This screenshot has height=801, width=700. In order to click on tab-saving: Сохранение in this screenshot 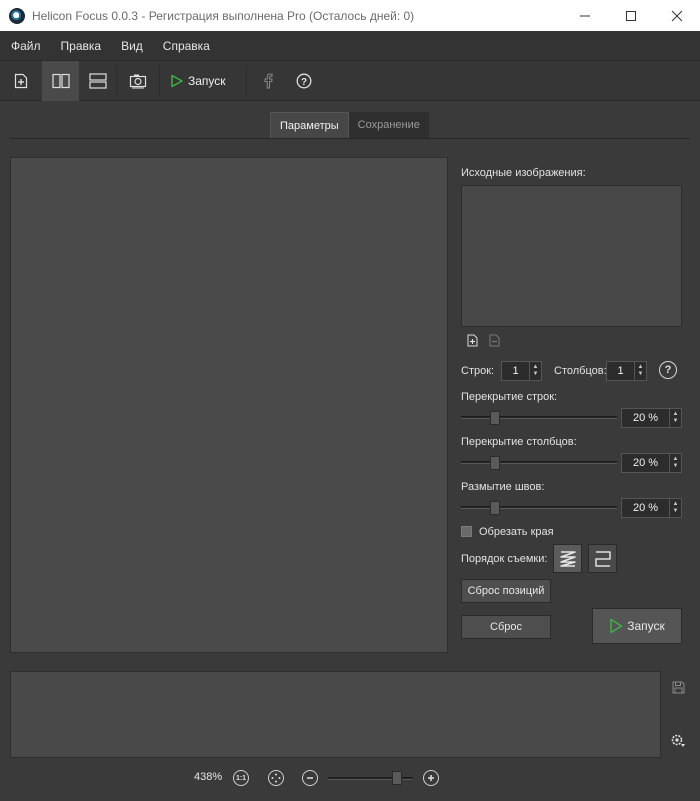, I will do `click(388, 125)`.